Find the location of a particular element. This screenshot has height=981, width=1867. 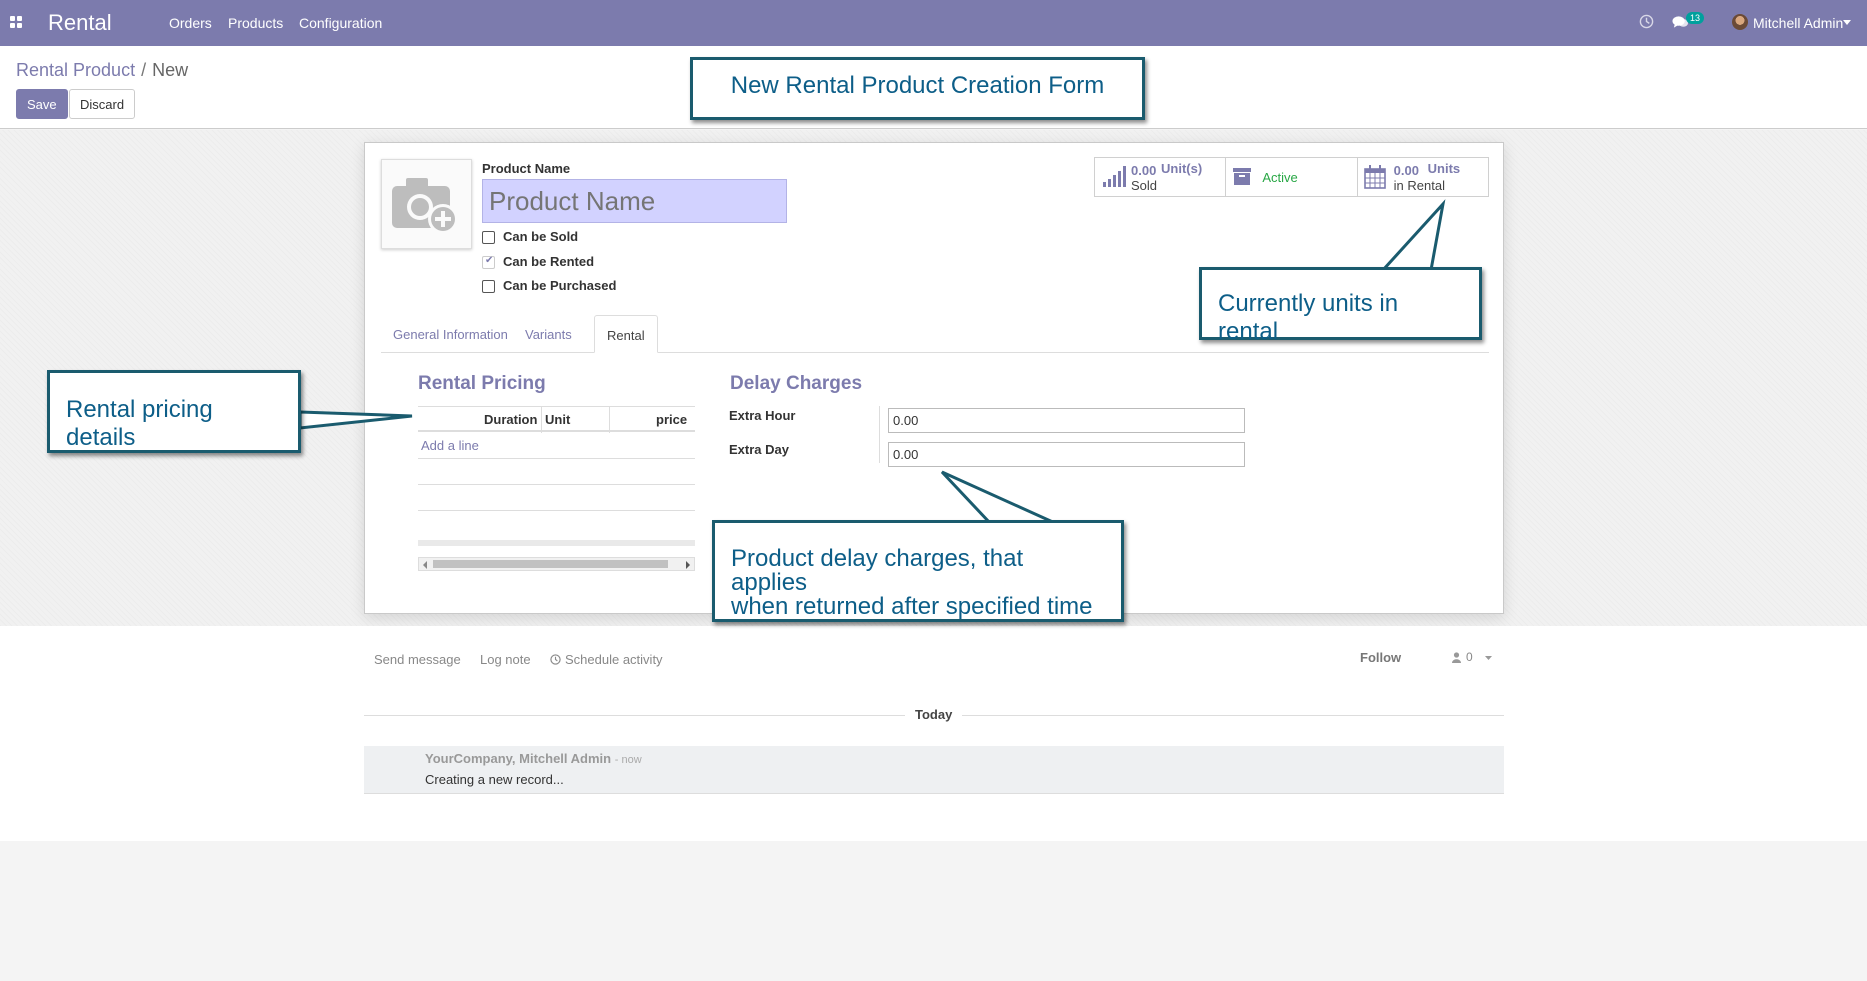

schedule-activity-button: Schedule activity is located at coordinates (614, 659).